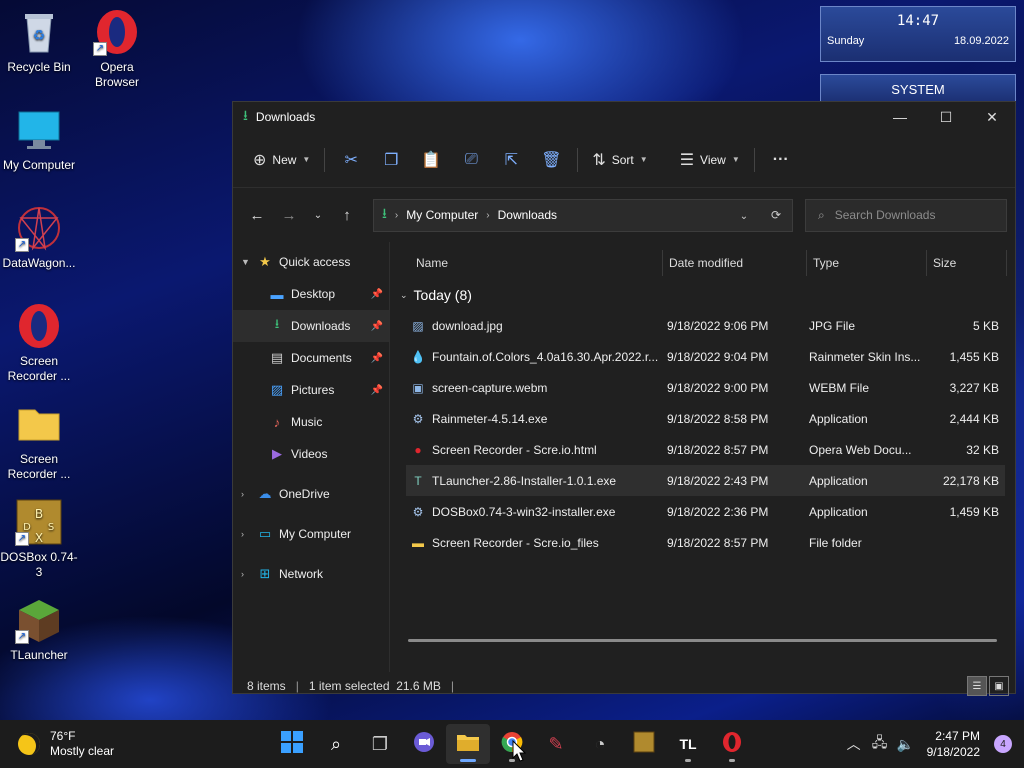 The width and height of the screenshot is (1024, 768). I want to click on nav-my-computer: › ▭ My Computer, so click(311, 534).